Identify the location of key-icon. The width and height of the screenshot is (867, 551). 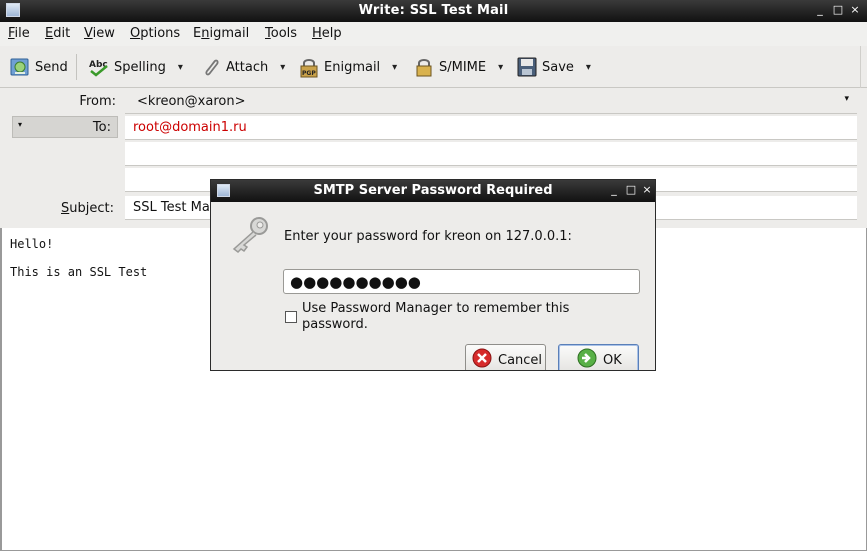
(250, 236).